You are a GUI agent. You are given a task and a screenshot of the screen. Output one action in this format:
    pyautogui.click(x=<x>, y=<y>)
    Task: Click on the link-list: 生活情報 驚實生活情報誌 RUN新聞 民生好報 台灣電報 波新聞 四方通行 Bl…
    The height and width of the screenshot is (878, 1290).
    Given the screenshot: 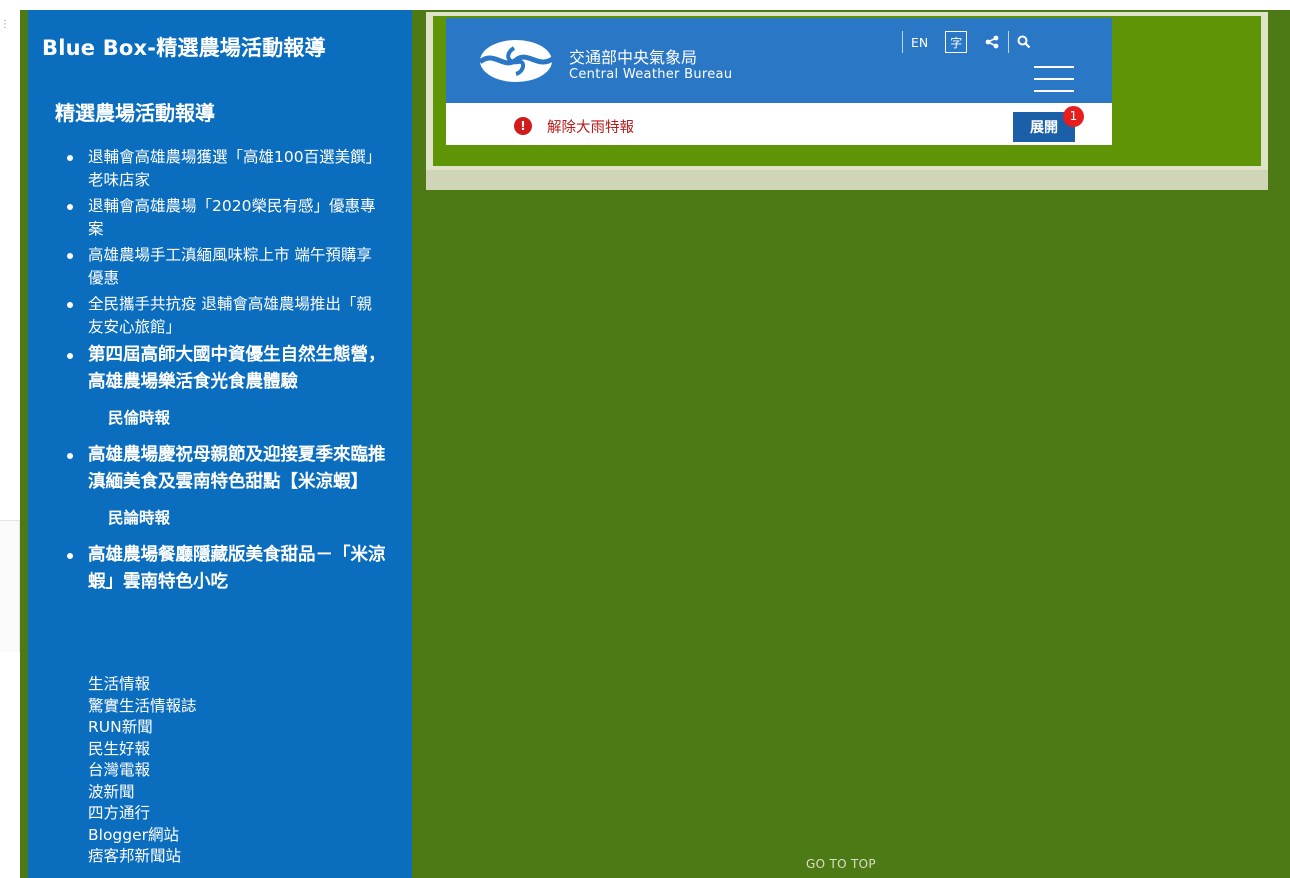 What is the action you would take?
    pyautogui.click(x=142, y=771)
    